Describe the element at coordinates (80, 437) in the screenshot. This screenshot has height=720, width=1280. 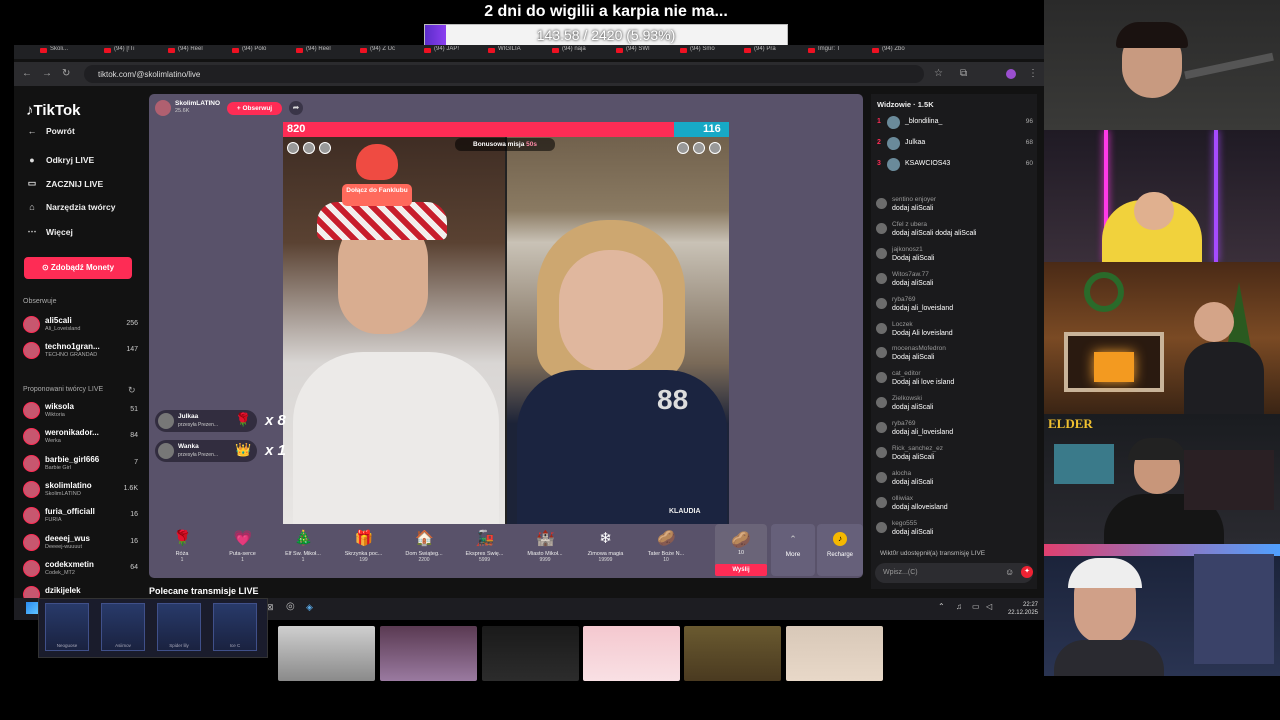
I see `creator-item: weronikador... Werka 84` at that location.